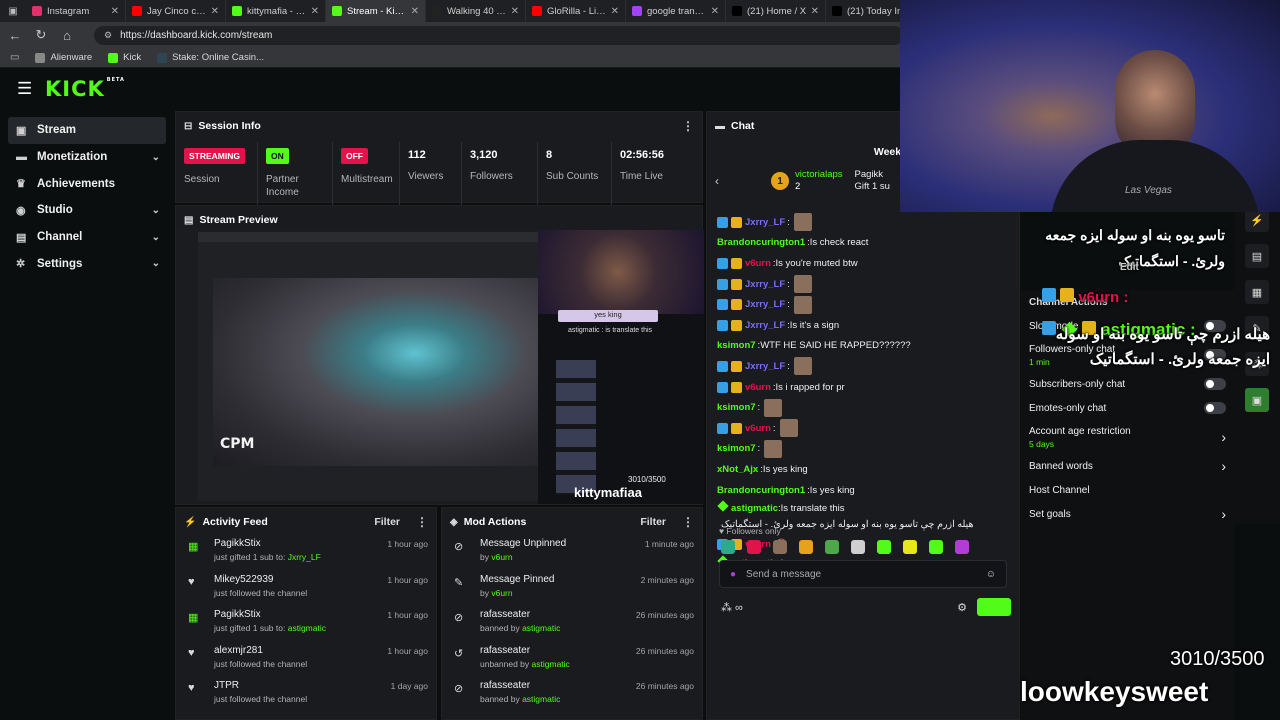 This screenshot has height=720, width=1280. Describe the element at coordinates (732, 607) in the screenshot. I see `chat-users-icon: ⁂ ∞` at that location.